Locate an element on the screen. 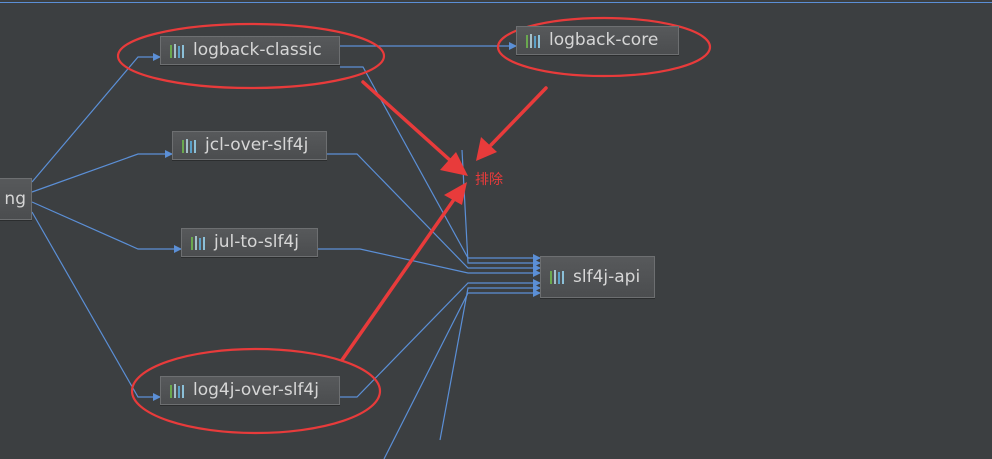 Image resolution: width=992 pixels, height=459 pixels. node-slf4j-api: slf4j-api is located at coordinates (597, 277).